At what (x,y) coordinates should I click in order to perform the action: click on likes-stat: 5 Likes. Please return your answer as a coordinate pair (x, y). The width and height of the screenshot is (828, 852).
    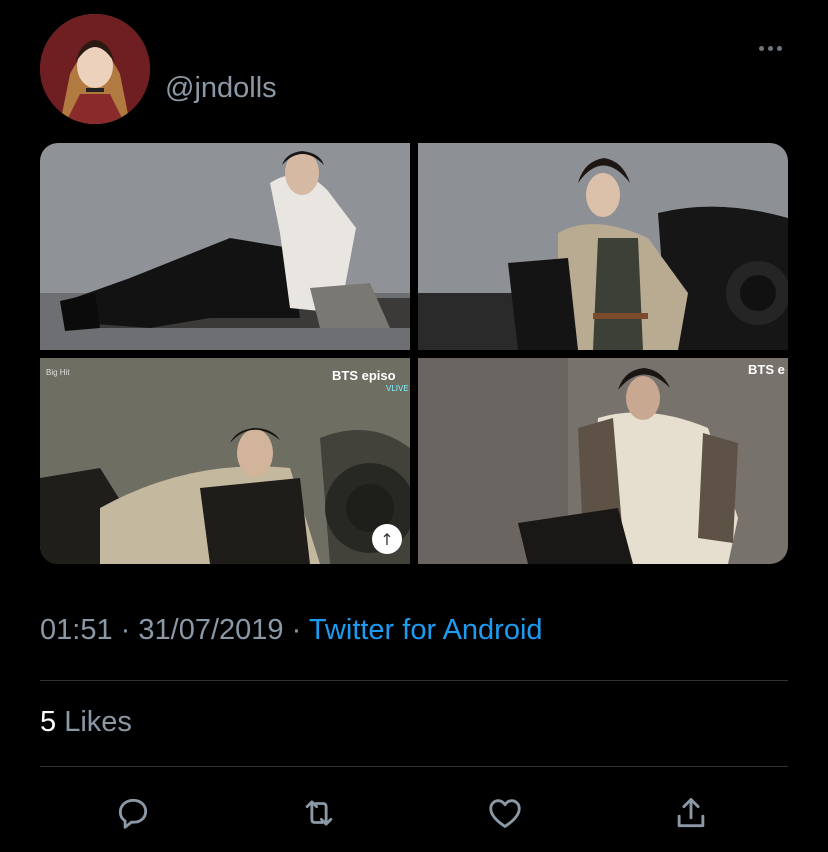
    Looking at the image, I should click on (86, 722).